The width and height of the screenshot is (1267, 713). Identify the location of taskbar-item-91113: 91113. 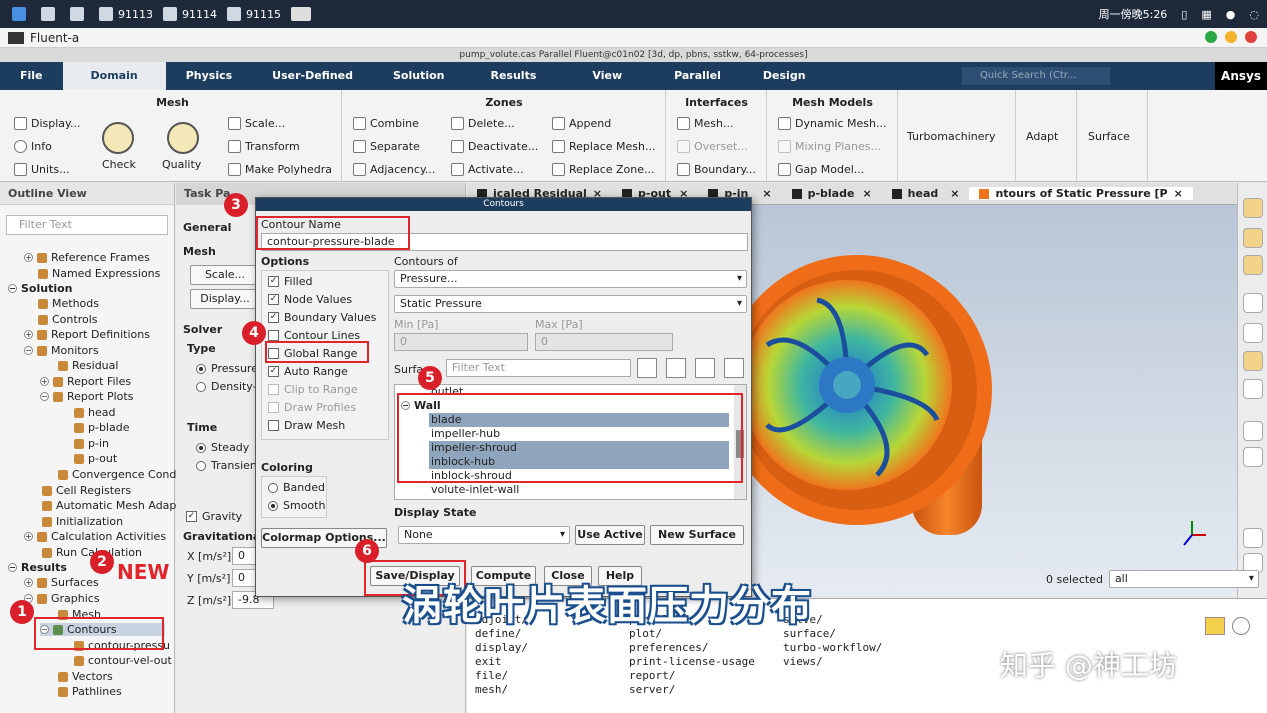
(126, 14).